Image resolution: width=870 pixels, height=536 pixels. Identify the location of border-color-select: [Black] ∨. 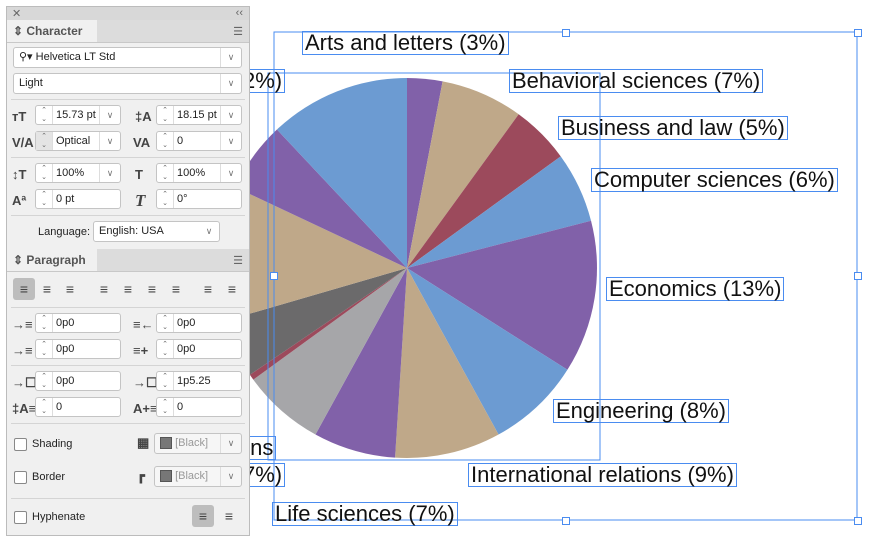
(198, 476).